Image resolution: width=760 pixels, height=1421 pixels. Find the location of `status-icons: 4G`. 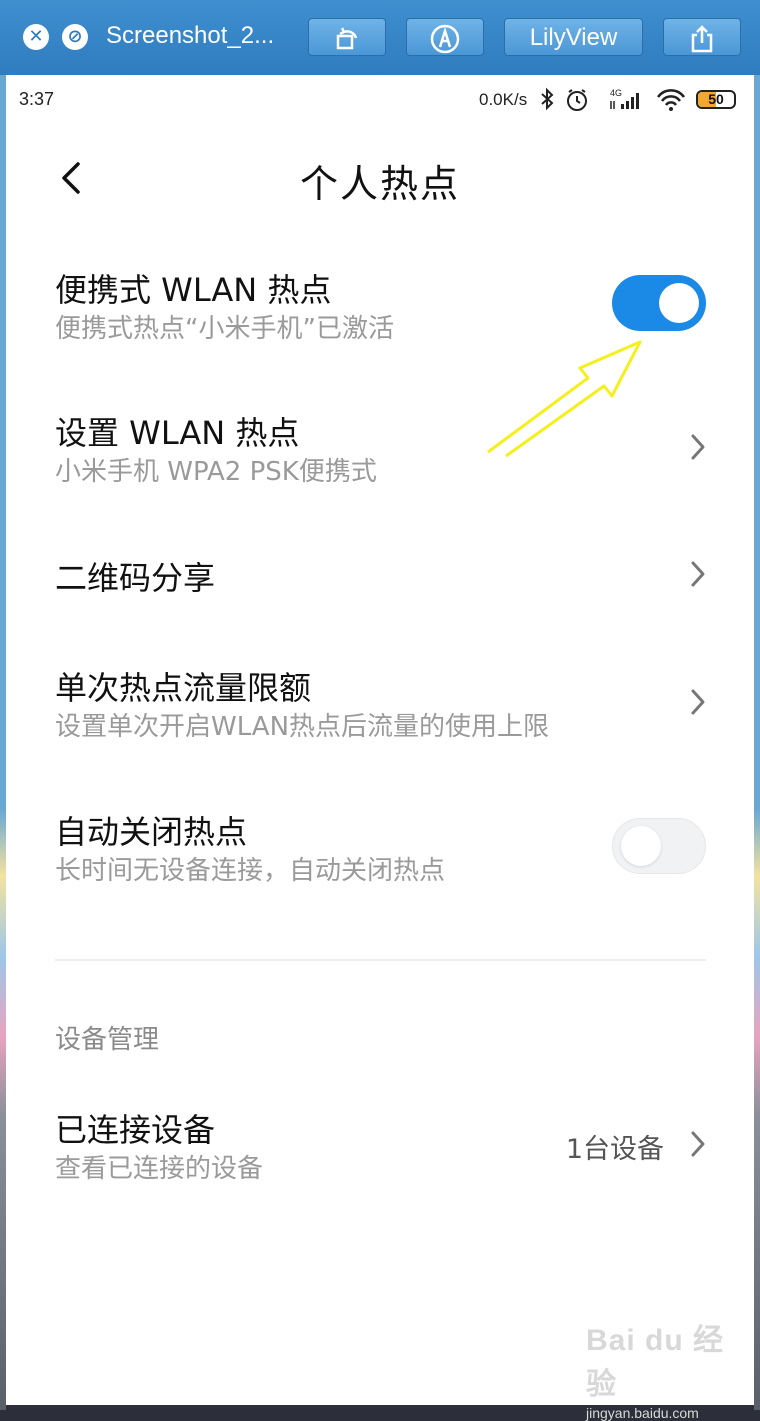

status-icons: 4G is located at coordinates (613, 99).